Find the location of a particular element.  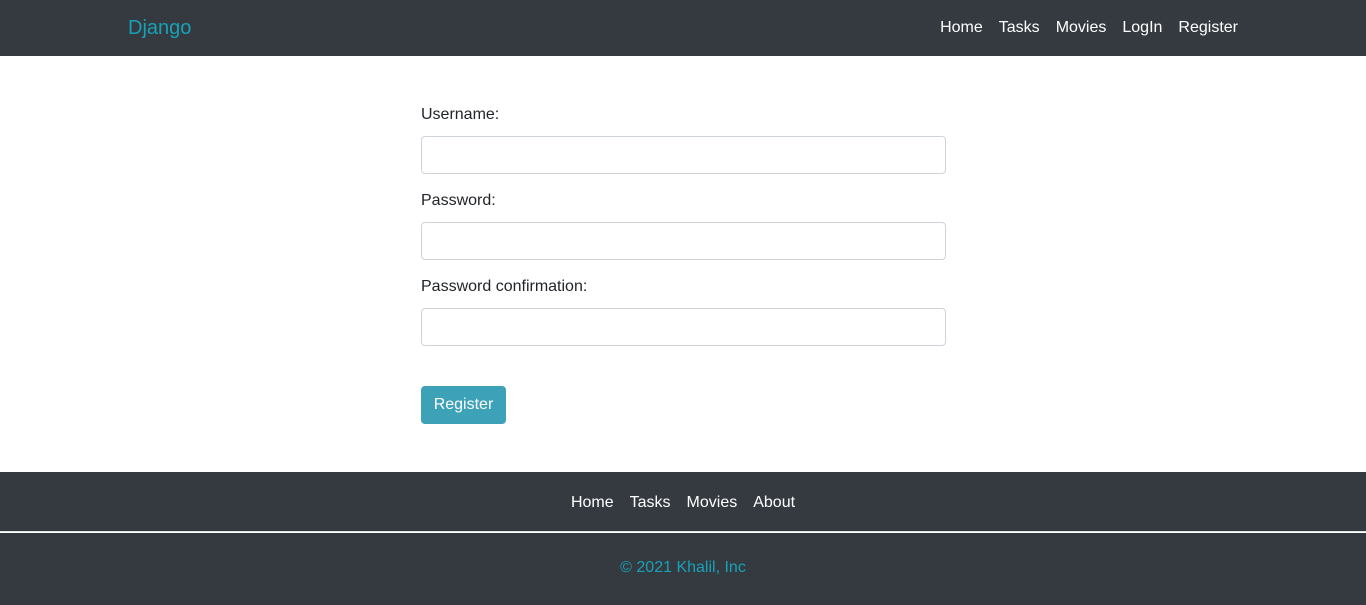

top-navbar: Django Home Tasks Movies LogIn Register is located at coordinates (683, 28).